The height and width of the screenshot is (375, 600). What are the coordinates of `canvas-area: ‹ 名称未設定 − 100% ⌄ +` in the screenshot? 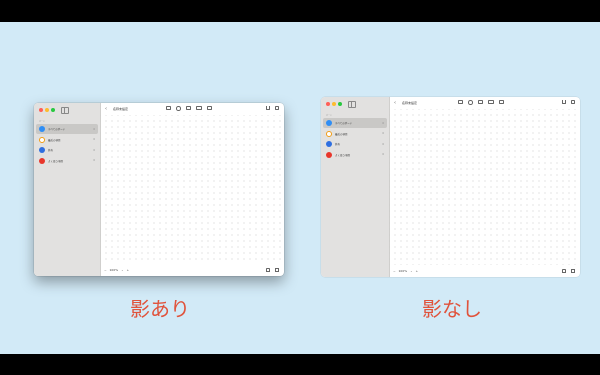 It's located at (192, 189).